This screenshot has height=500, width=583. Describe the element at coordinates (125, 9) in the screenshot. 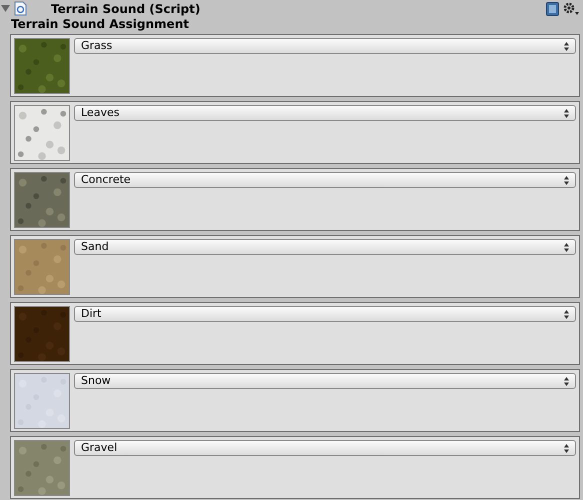

I see `component-title: Terrain Sound (Script)` at that location.